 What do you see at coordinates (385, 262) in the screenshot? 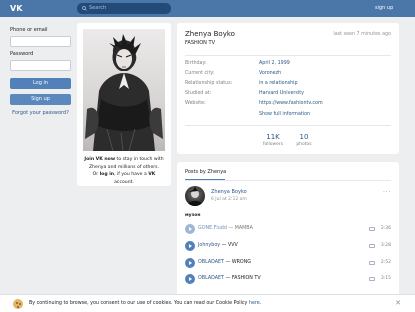
I see `track-duration: 2:52` at bounding box center [385, 262].